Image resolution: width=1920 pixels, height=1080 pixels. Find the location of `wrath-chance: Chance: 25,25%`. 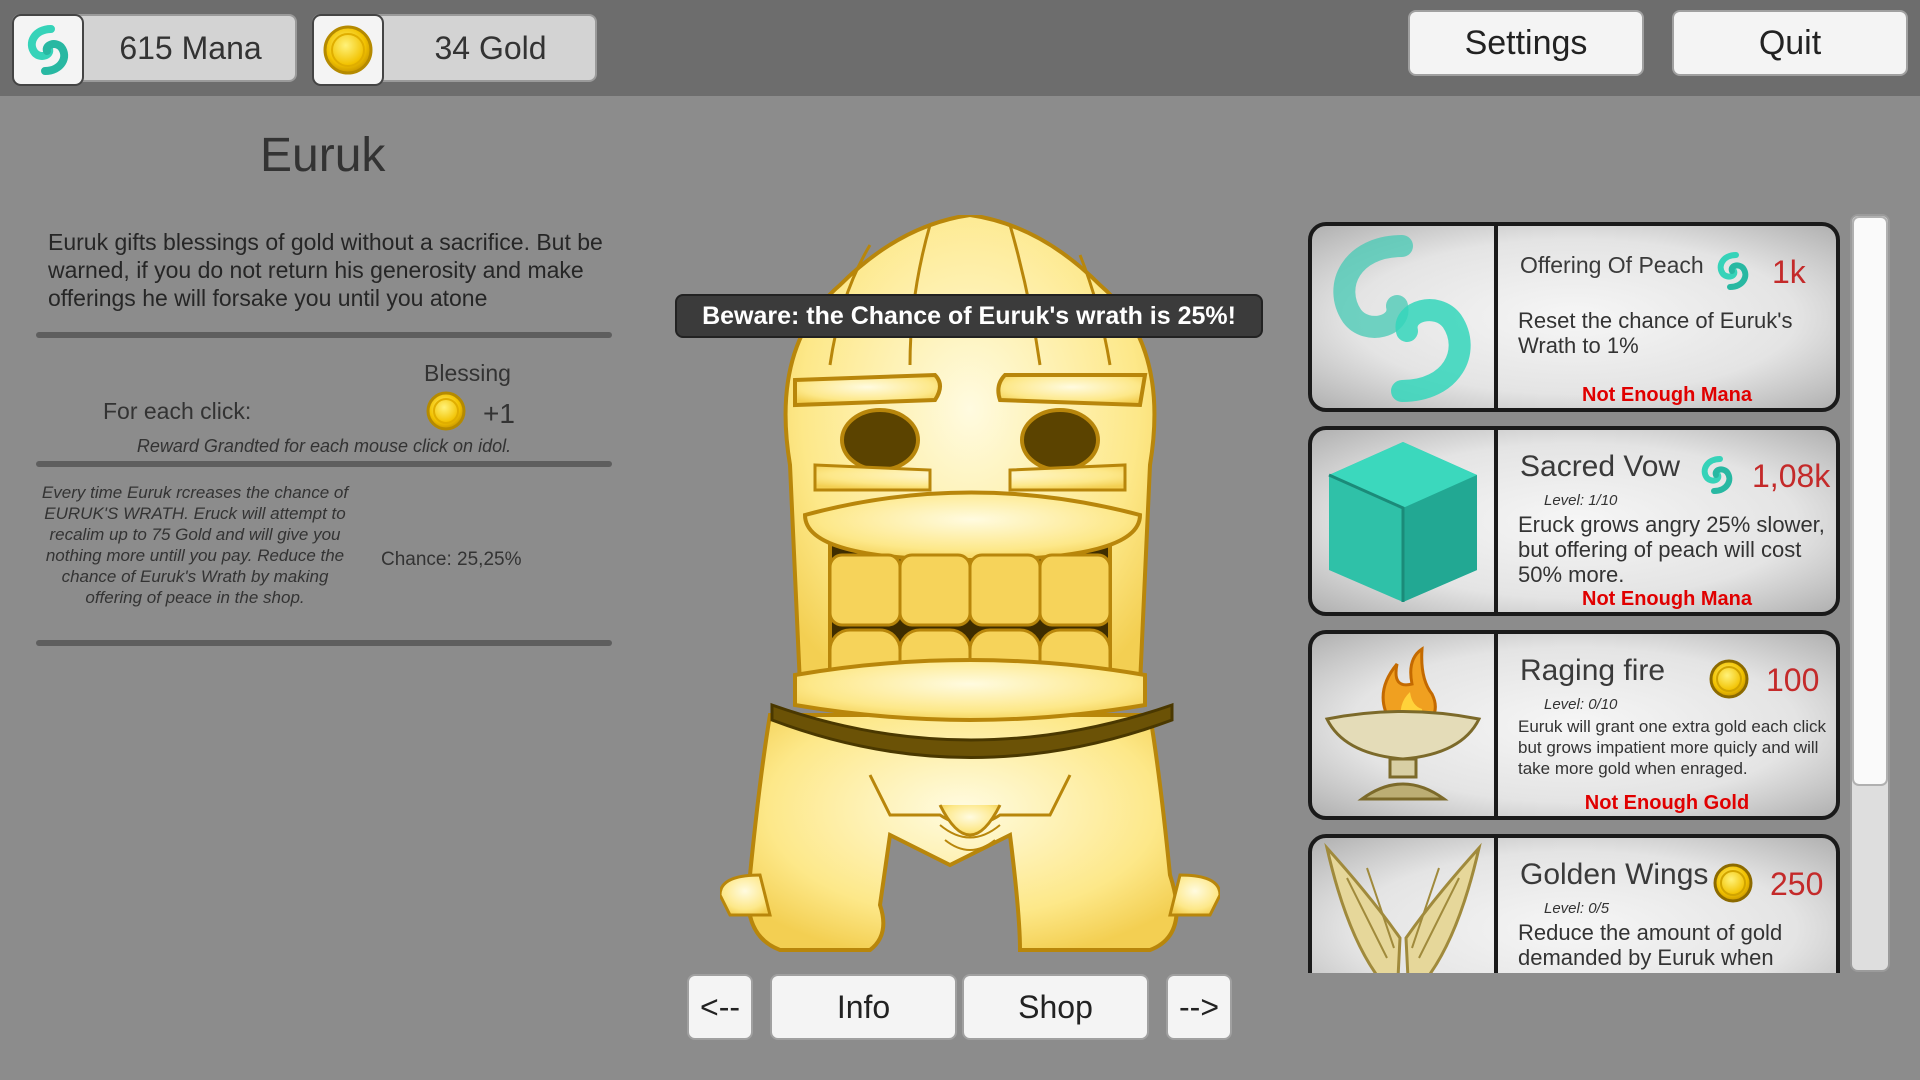

wrath-chance: Chance: 25,25% is located at coordinates (451, 559).